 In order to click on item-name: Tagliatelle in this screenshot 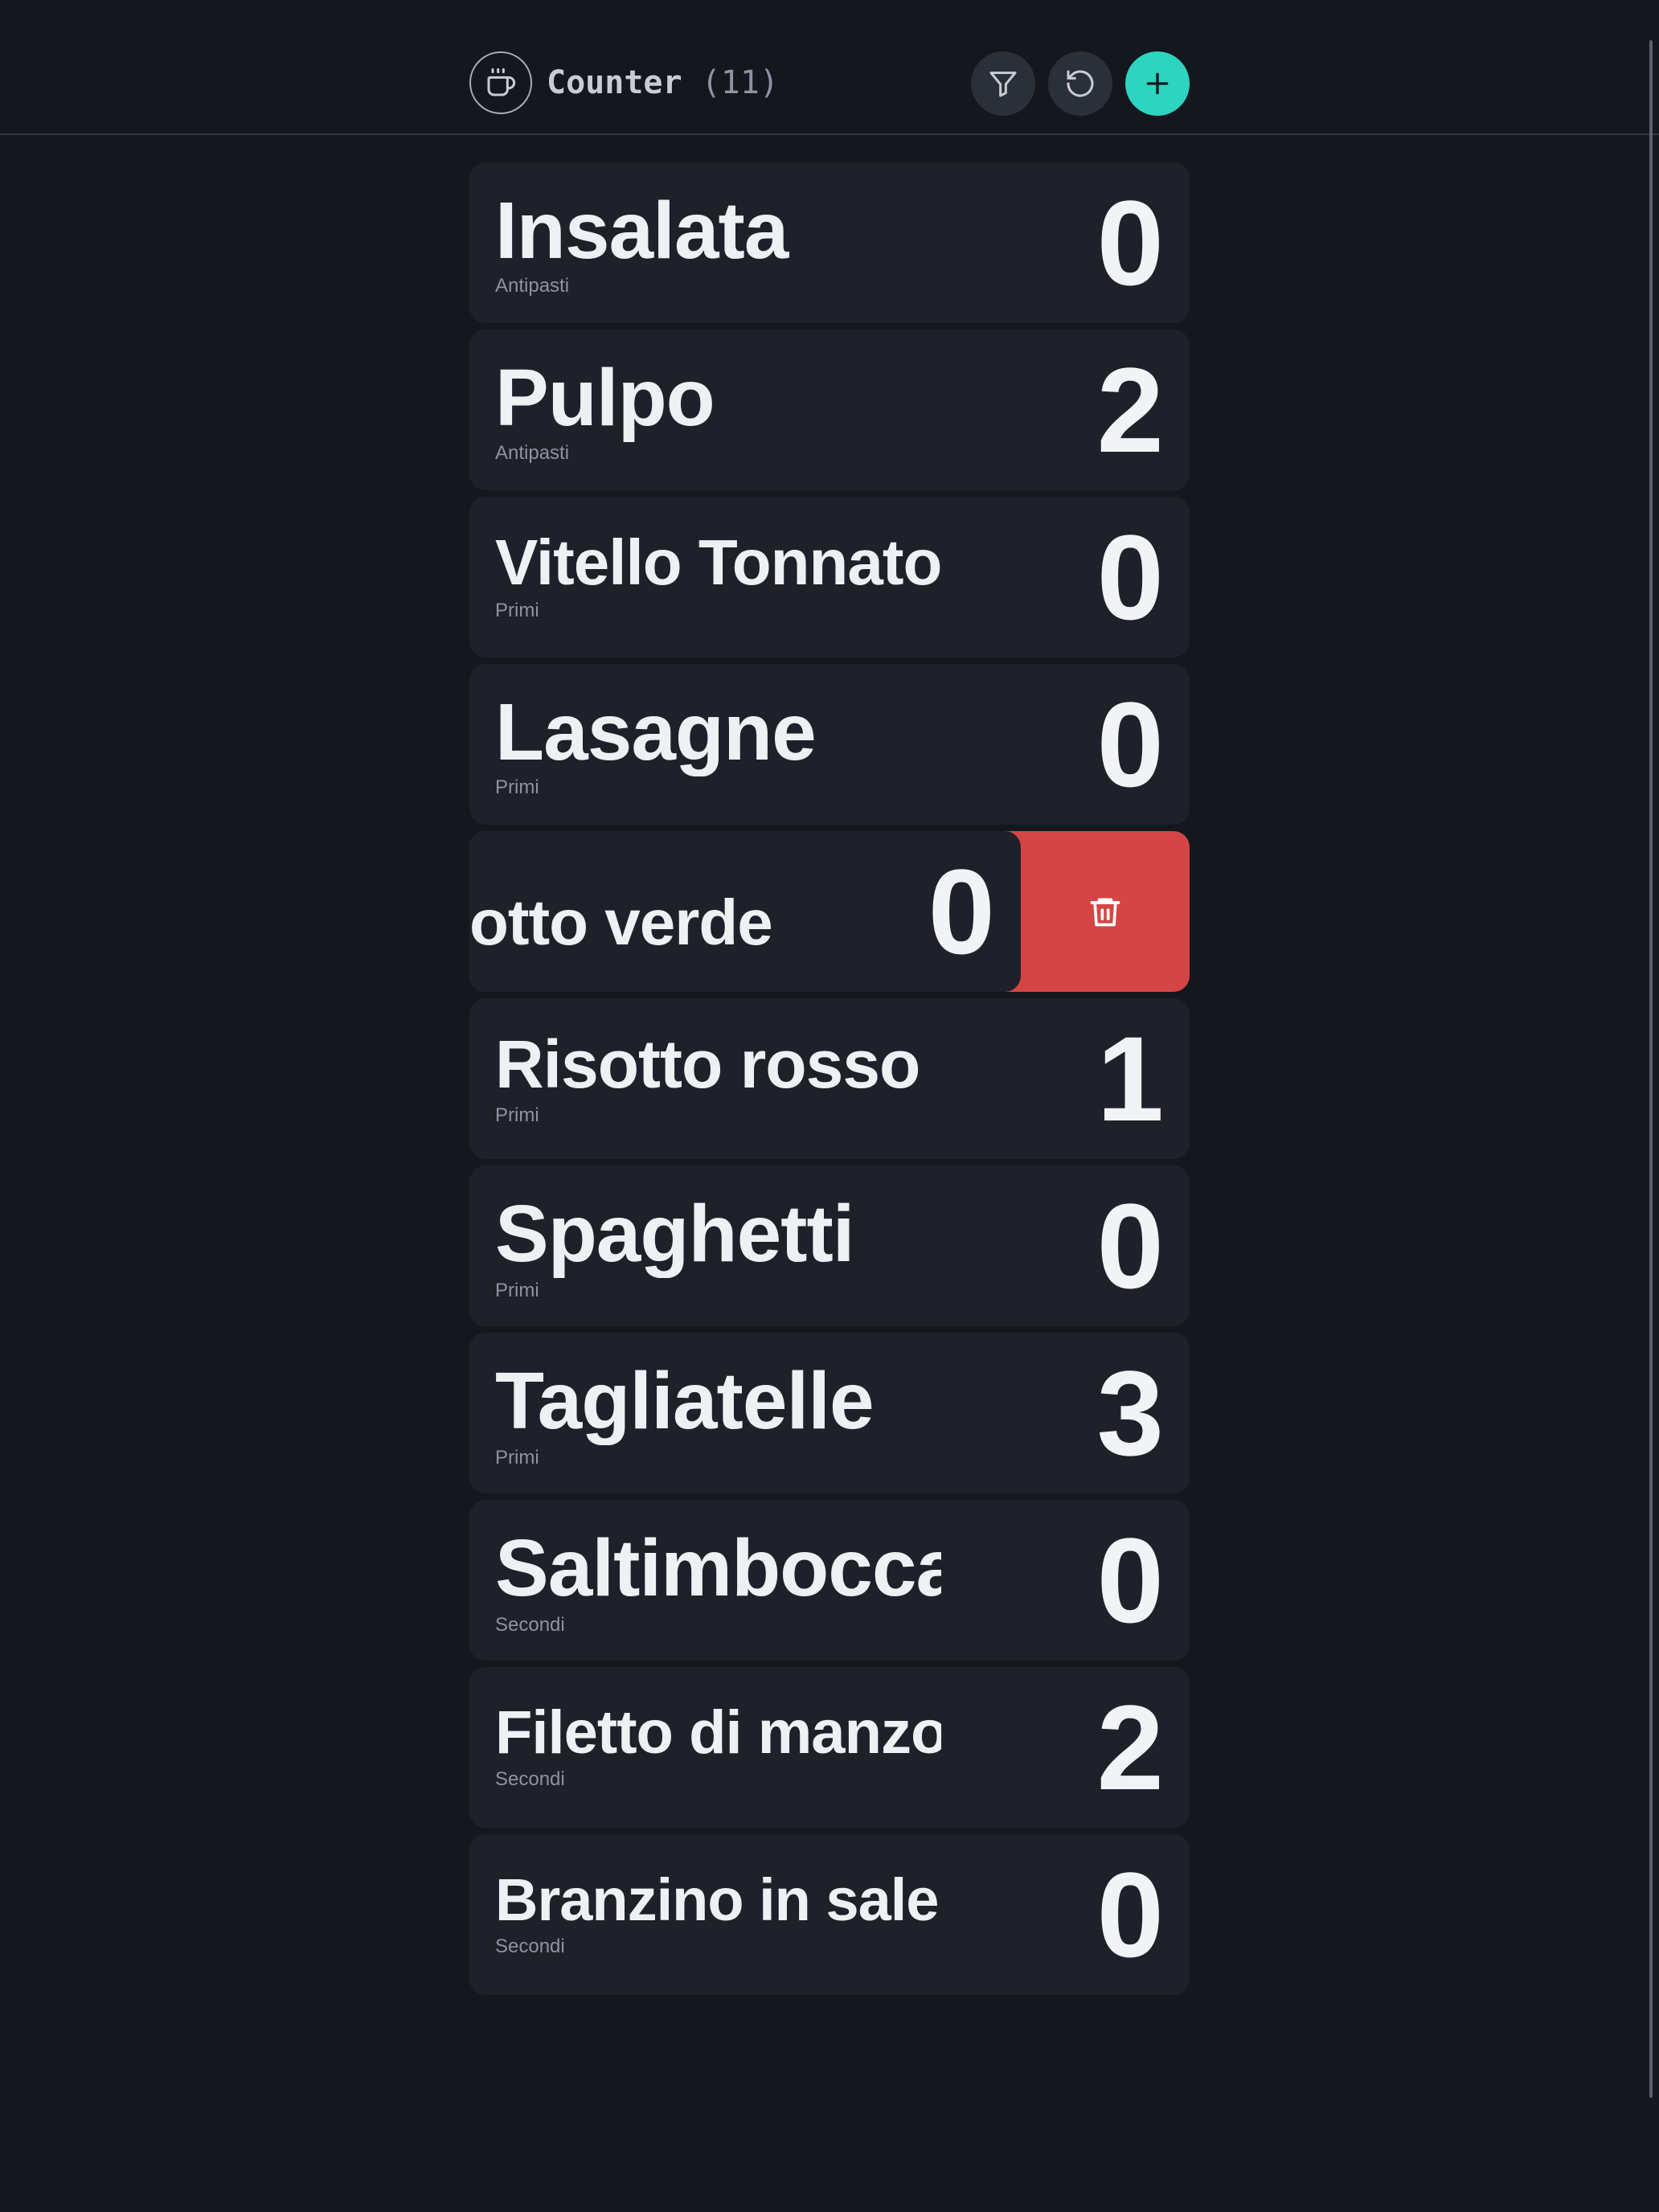, I will do `click(685, 1401)`.